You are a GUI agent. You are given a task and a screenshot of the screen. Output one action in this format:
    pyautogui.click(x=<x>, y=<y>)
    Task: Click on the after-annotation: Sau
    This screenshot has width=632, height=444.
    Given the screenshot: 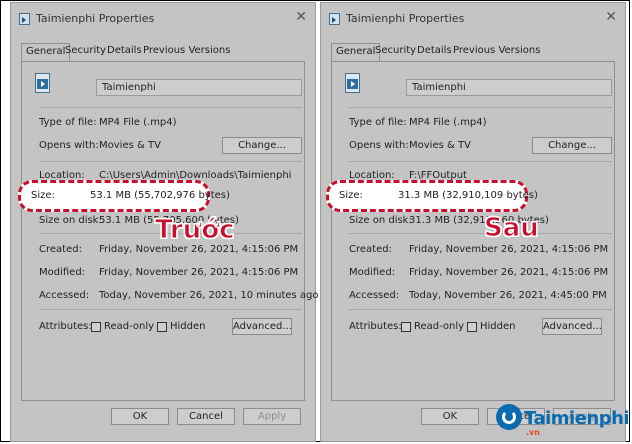 What is the action you would take?
    pyautogui.click(x=512, y=228)
    